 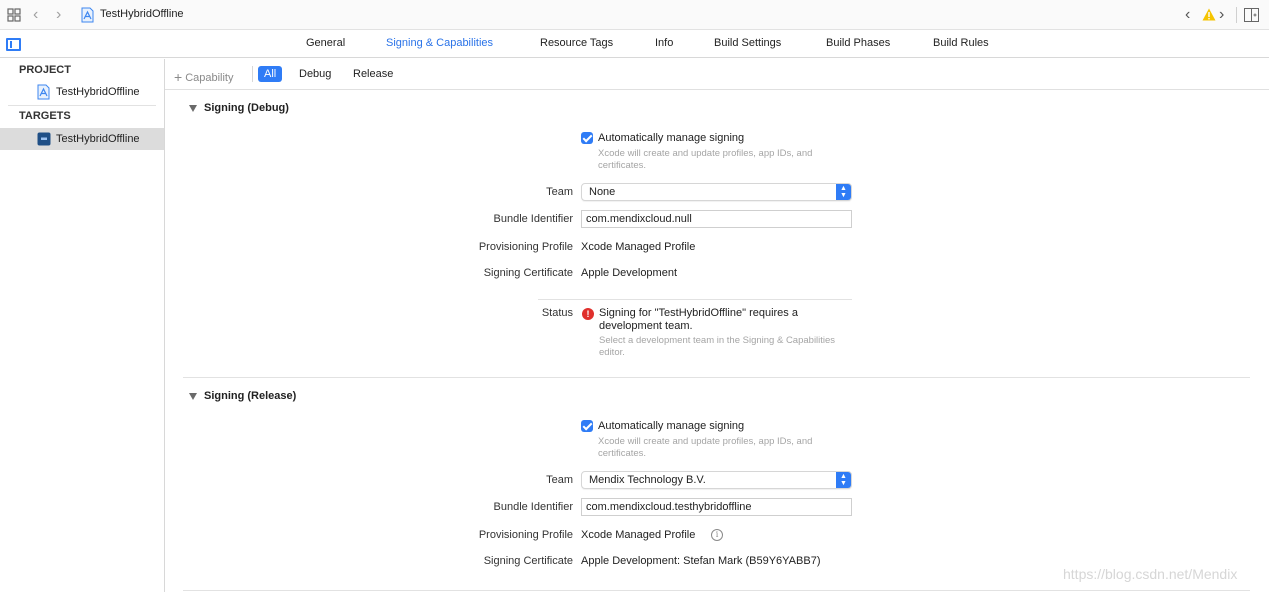 What do you see at coordinates (44, 139) in the screenshot?
I see `app-target-icon` at bounding box center [44, 139].